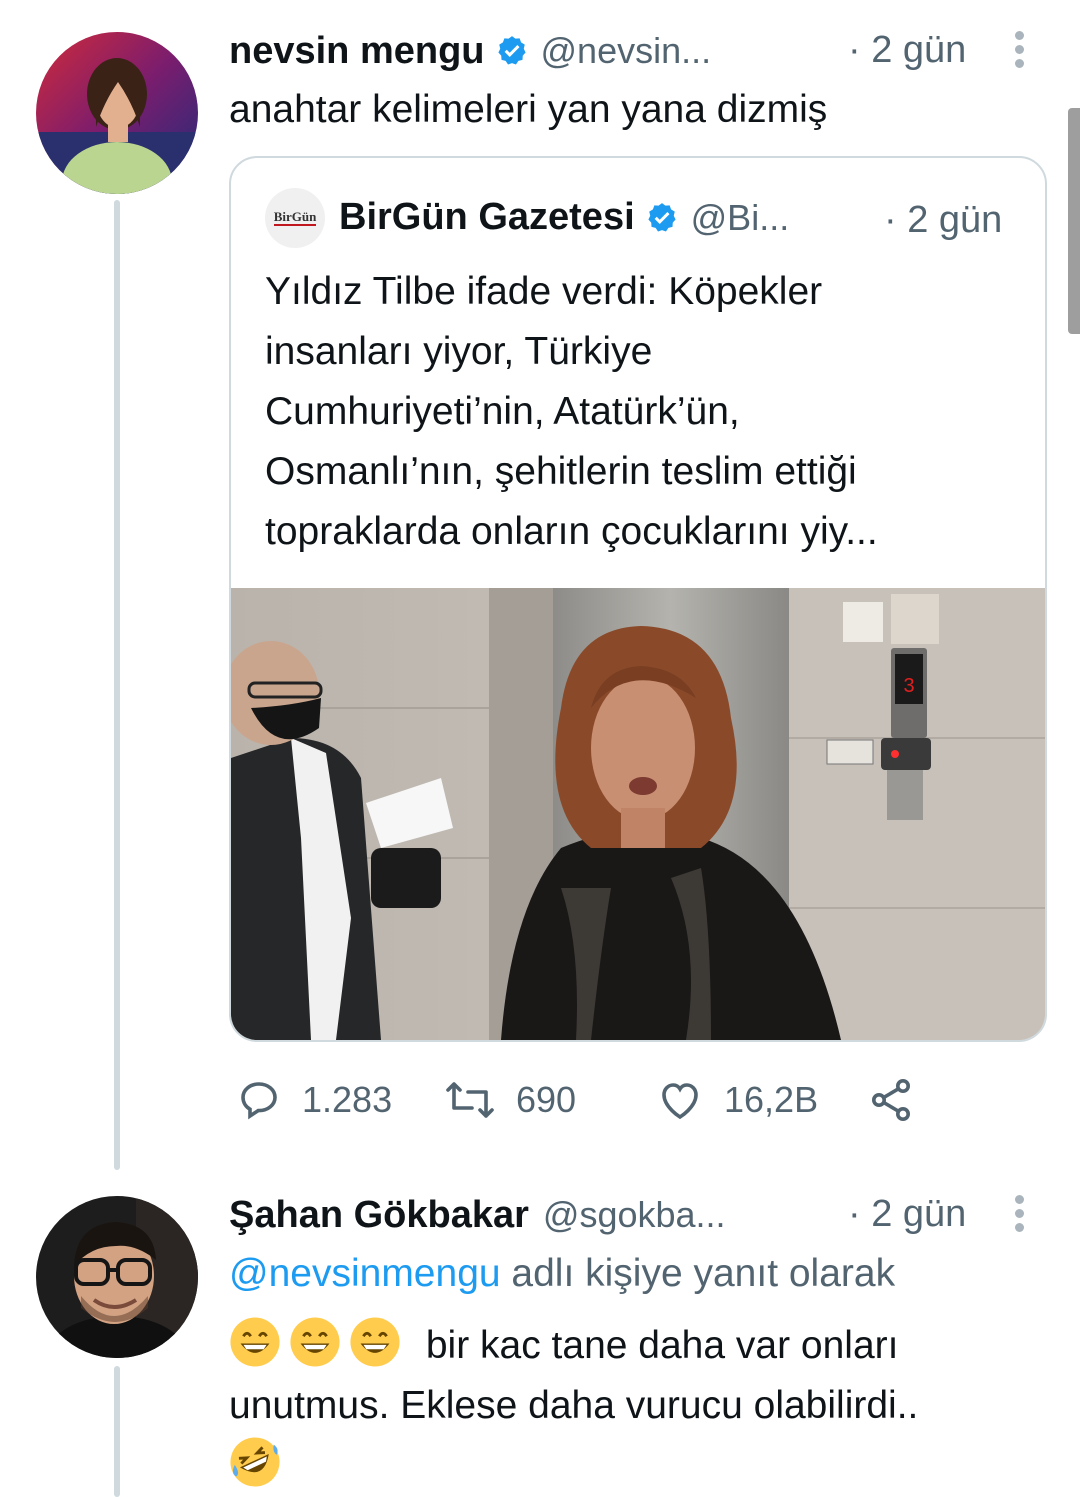 This screenshot has height=1497, width=1080. What do you see at coordinates (680, 1101) in the screenshot?
I see `like-icon` at bounding box center [680, 1101].